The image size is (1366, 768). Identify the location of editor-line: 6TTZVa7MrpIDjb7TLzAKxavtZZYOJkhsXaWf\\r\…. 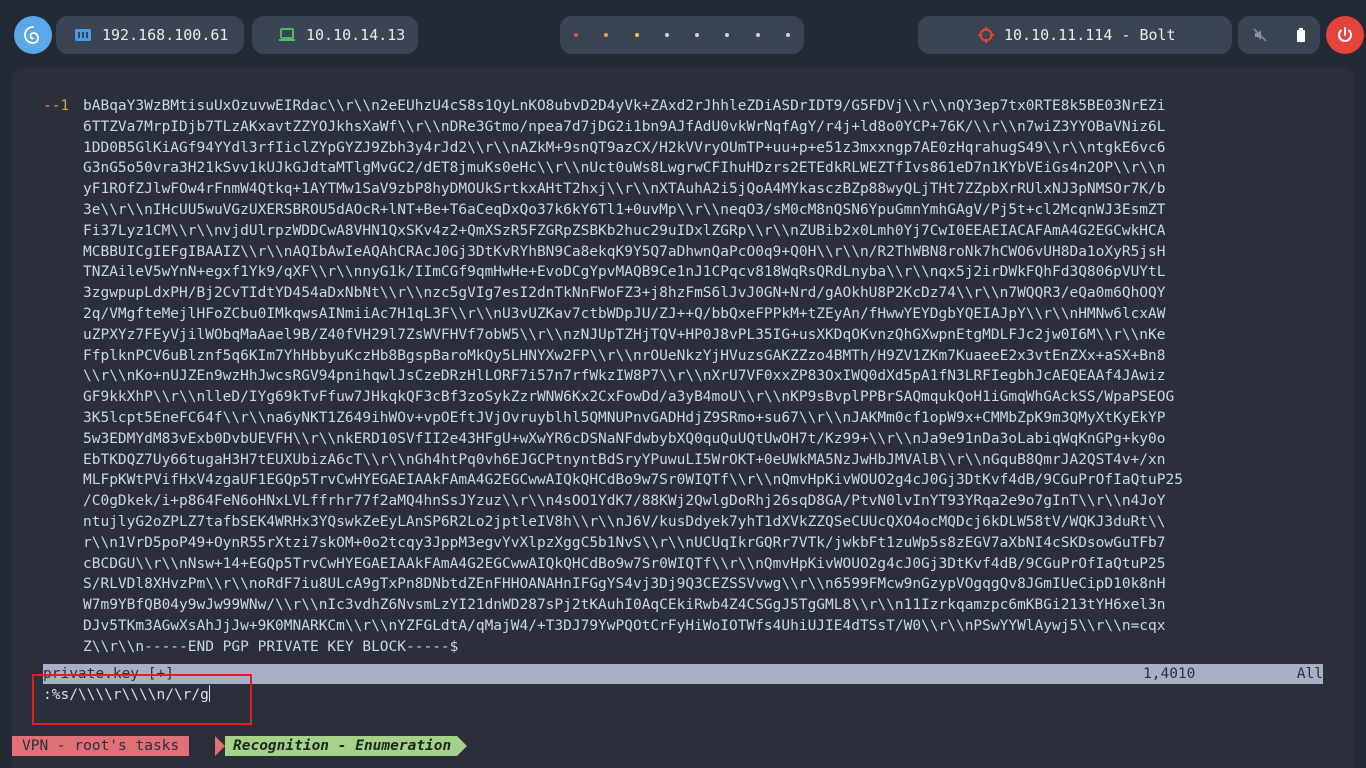
(624, 126).